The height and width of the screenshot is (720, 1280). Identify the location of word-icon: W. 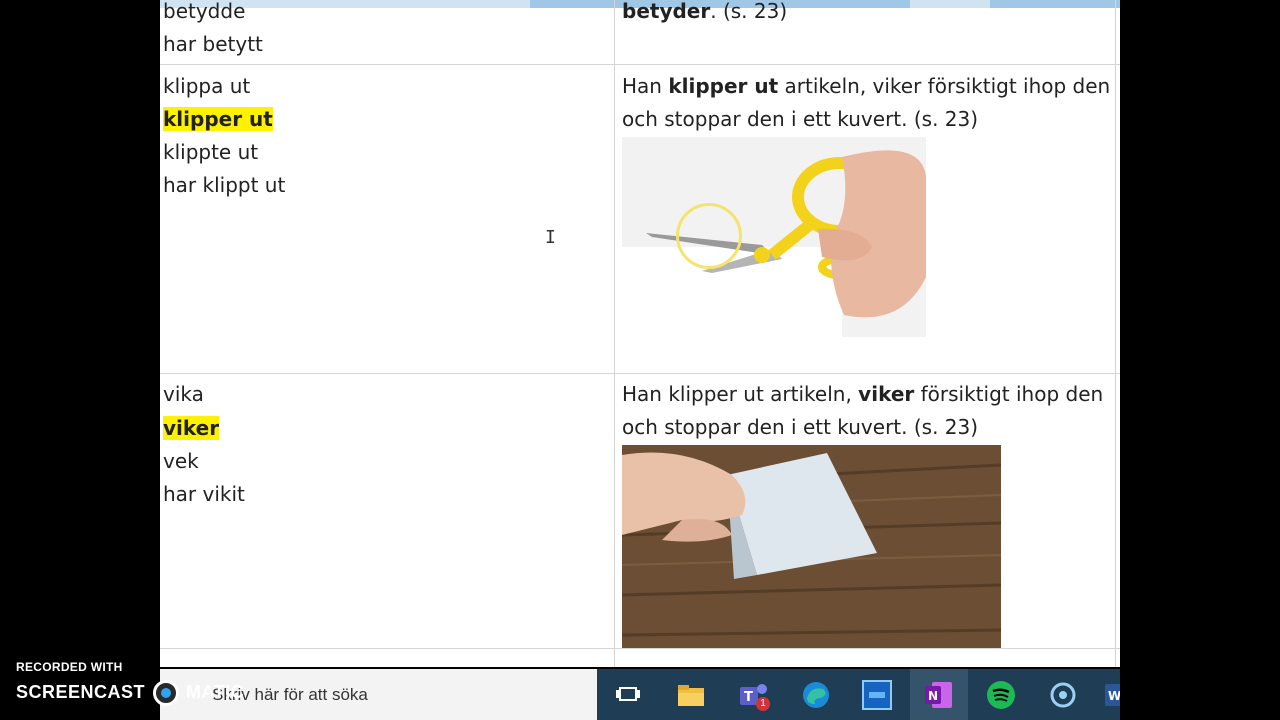
(1112, 695).